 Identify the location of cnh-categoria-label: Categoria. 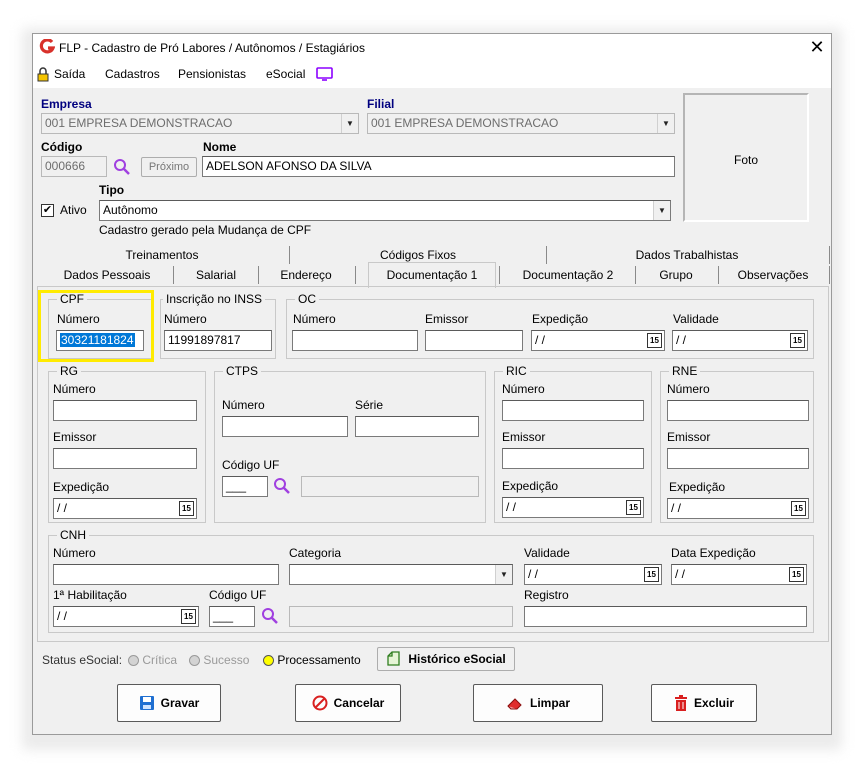
(315, 553).